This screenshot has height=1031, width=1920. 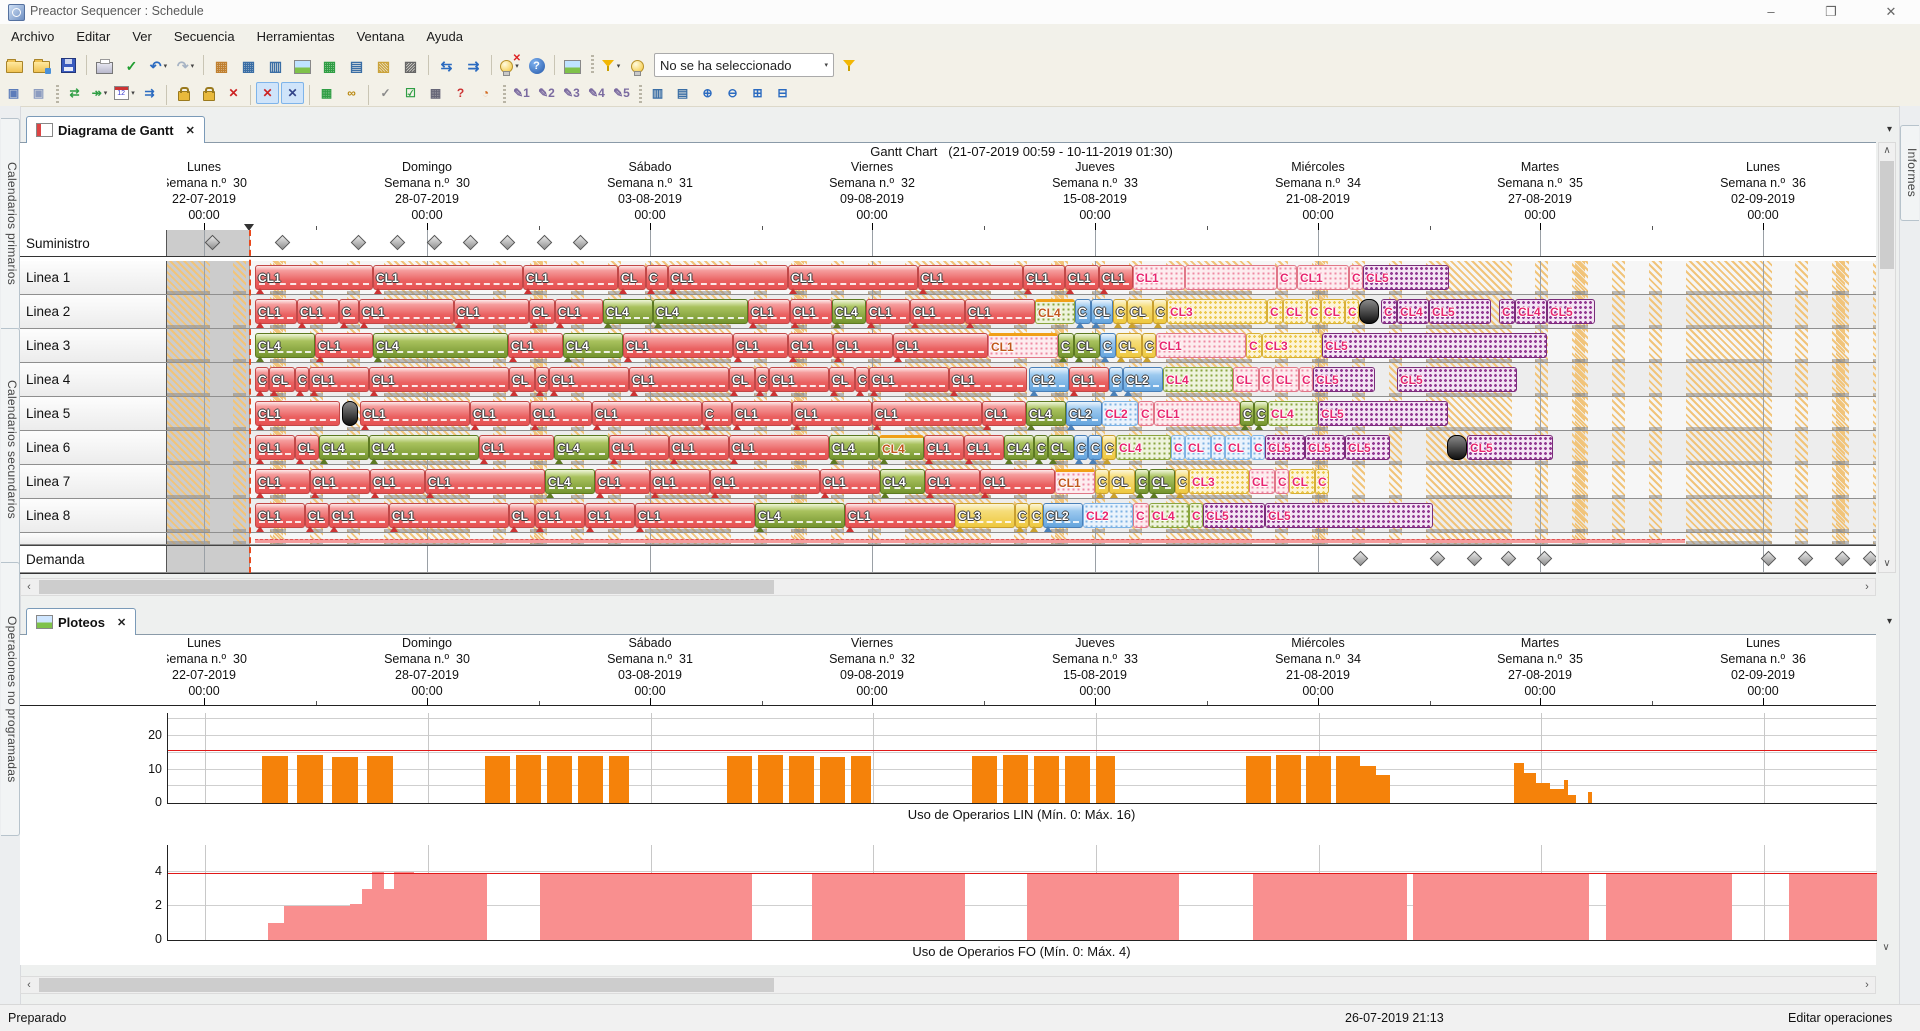 What do you see at coordinates (93, 37) in the screenshot?
I see `menu-item-editar: Editar` at bounding box center [93, 37].